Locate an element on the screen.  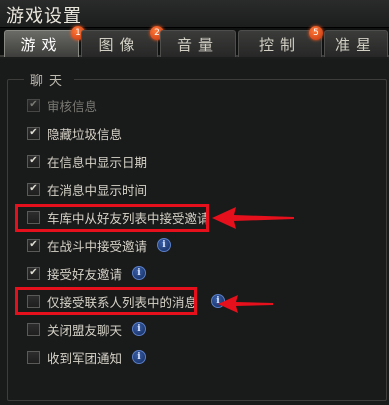
option-show-time: ✔ 在消息中显示时间 is located at coordinates (87, 189).